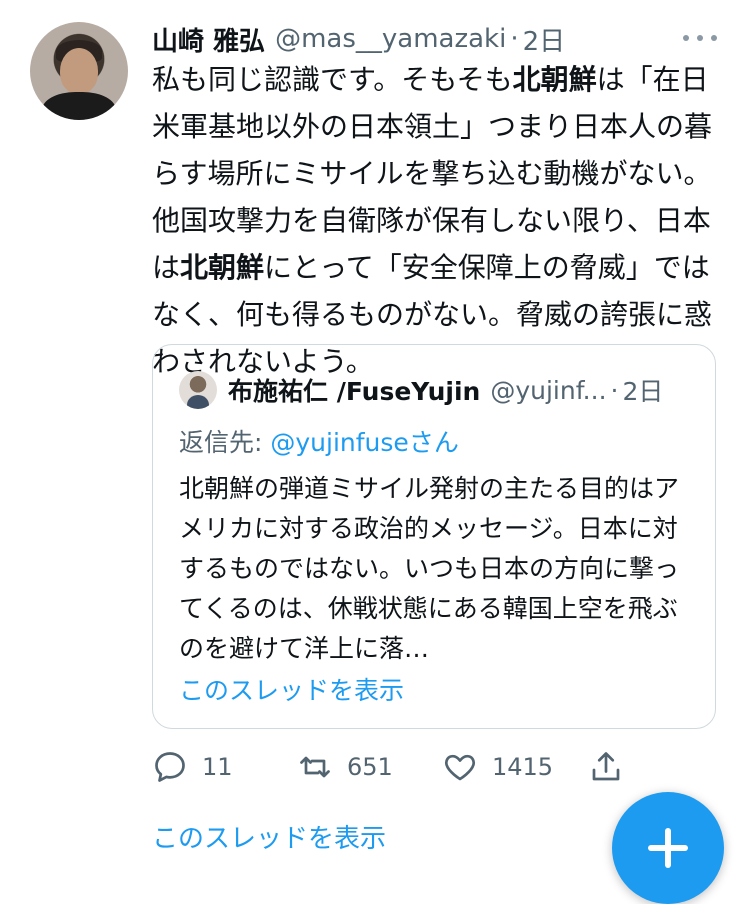  I want to click on reply-suffix: さん, so click(433, 442).